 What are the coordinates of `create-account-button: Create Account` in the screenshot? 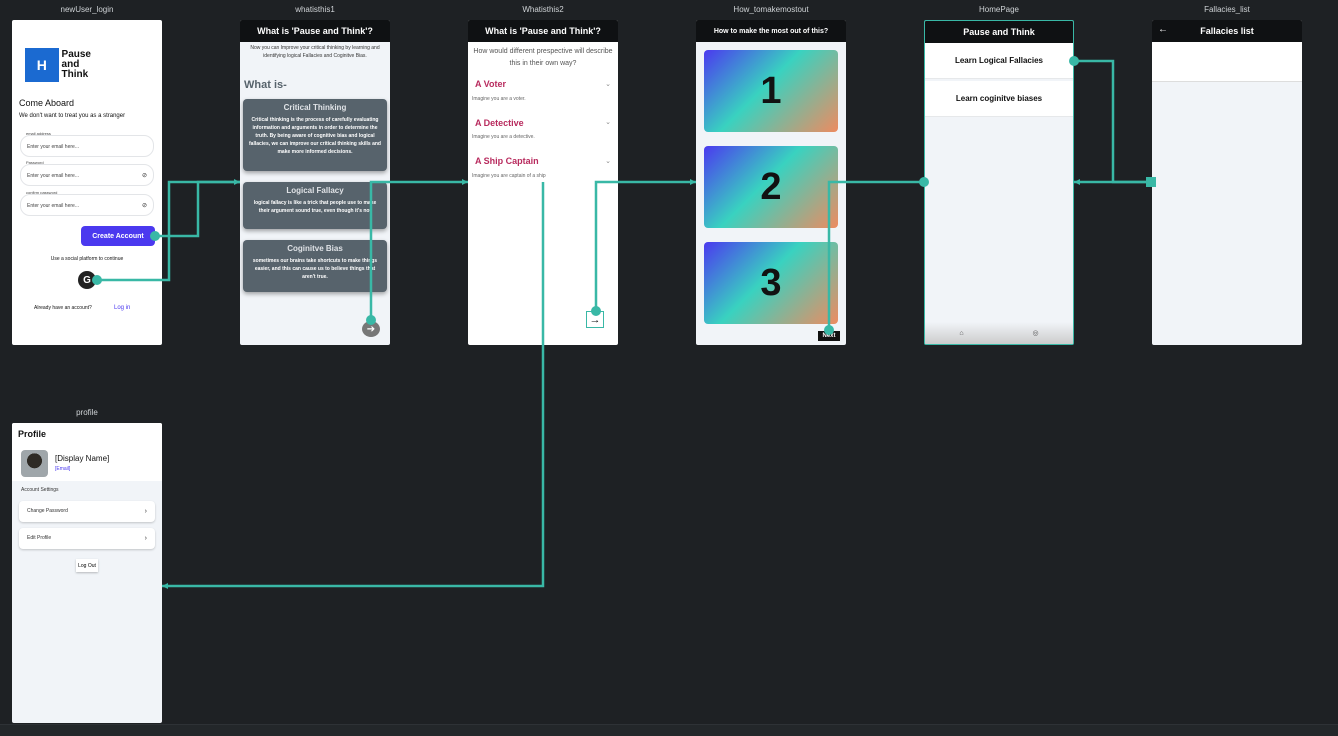 It's located at (118, 236).